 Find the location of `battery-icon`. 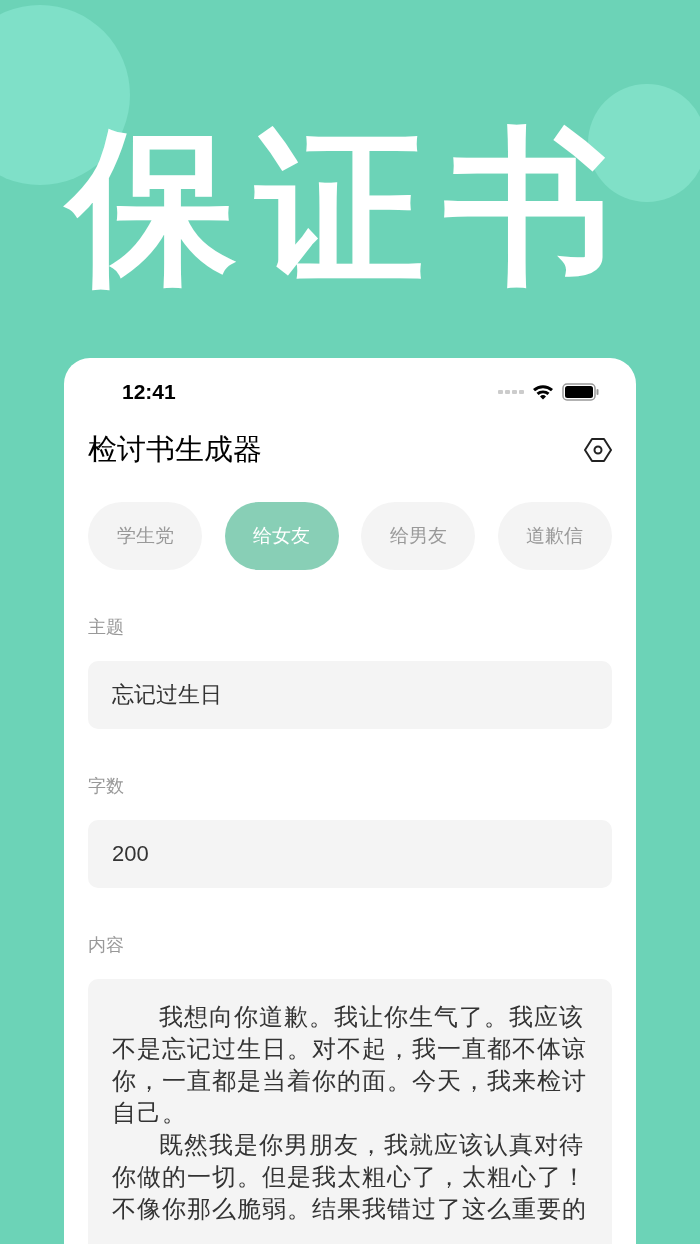

battery-icon is located at coordinates (581, 392).